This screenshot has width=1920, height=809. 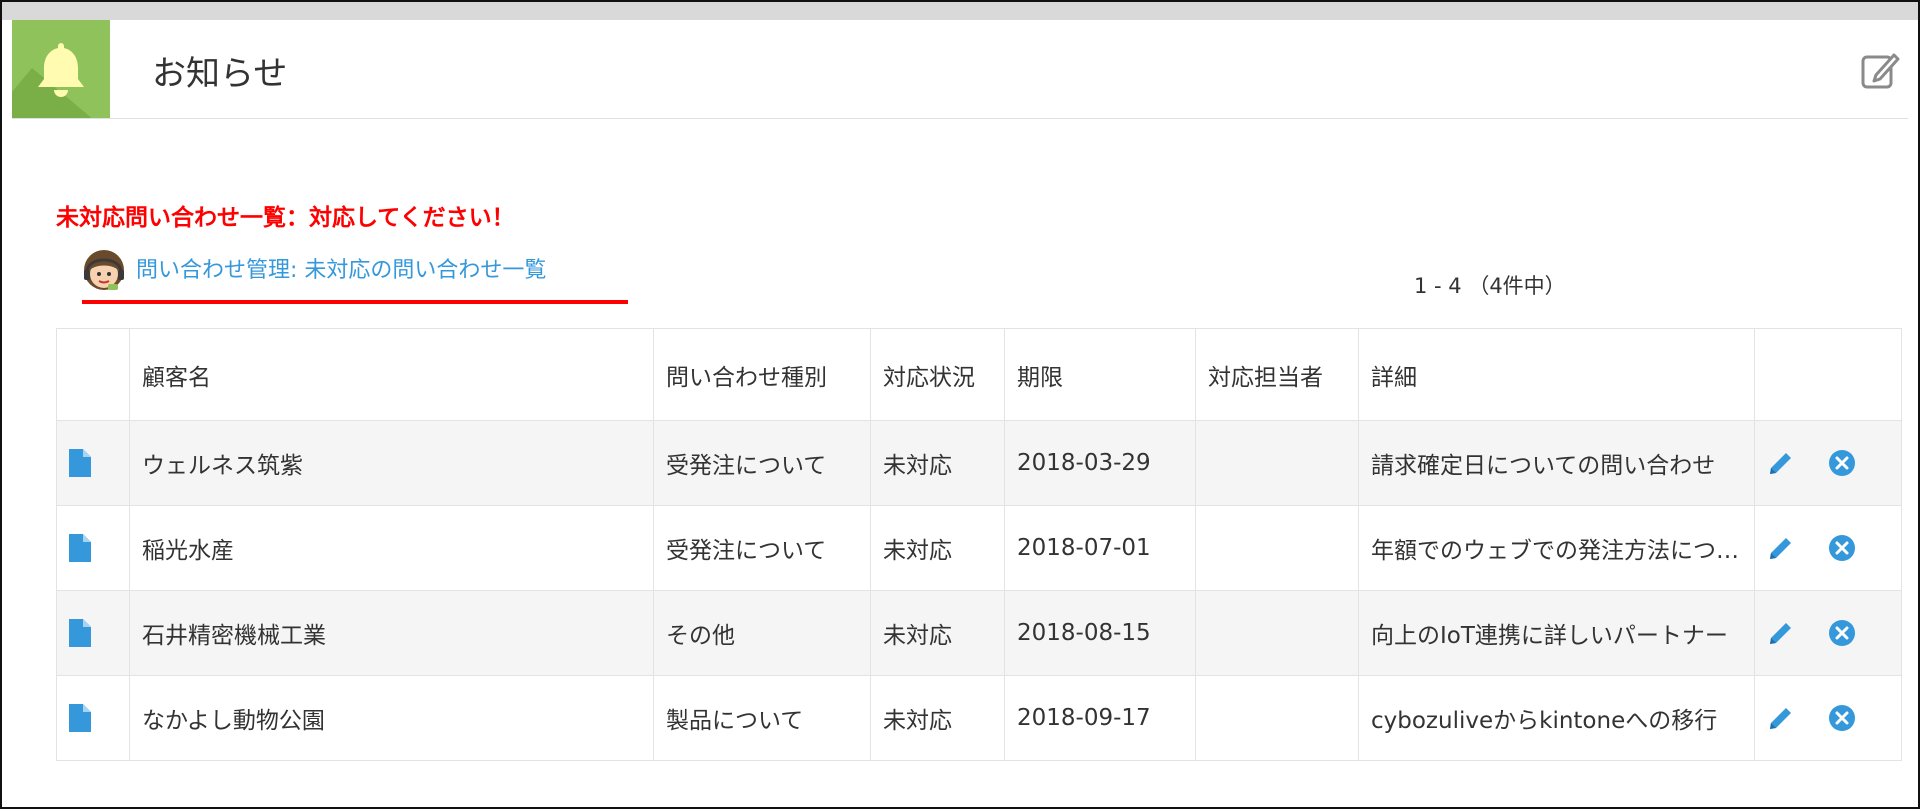 What do you see at coordinates (391, 374) in the screenshot?
I see `col-header-customer: 顧客名` at bounding box center [391, 374].